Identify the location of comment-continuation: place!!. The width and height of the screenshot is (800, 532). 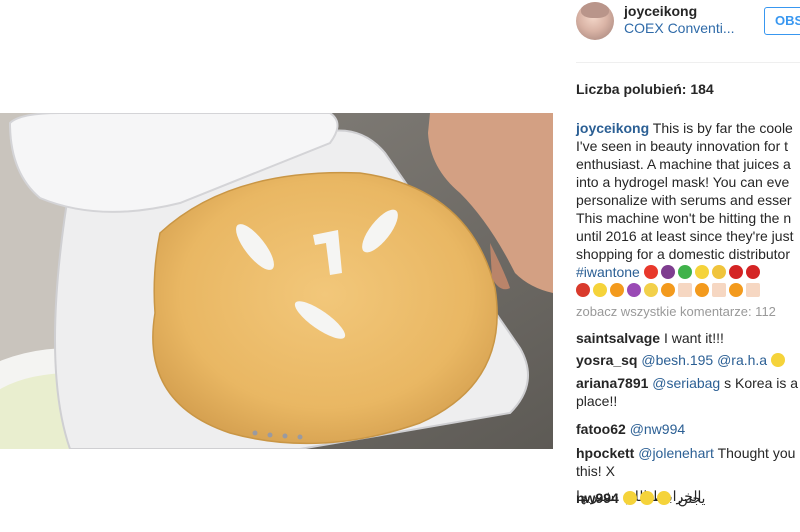
(596, 401).